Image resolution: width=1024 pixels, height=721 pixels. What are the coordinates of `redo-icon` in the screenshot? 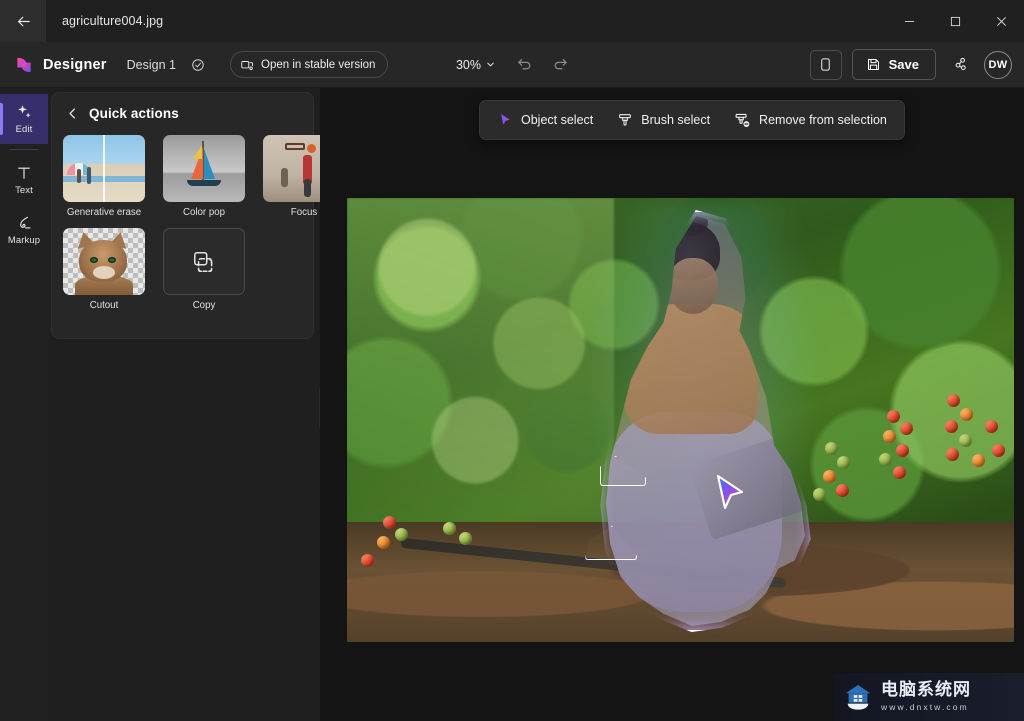 It's located at (560, 64).